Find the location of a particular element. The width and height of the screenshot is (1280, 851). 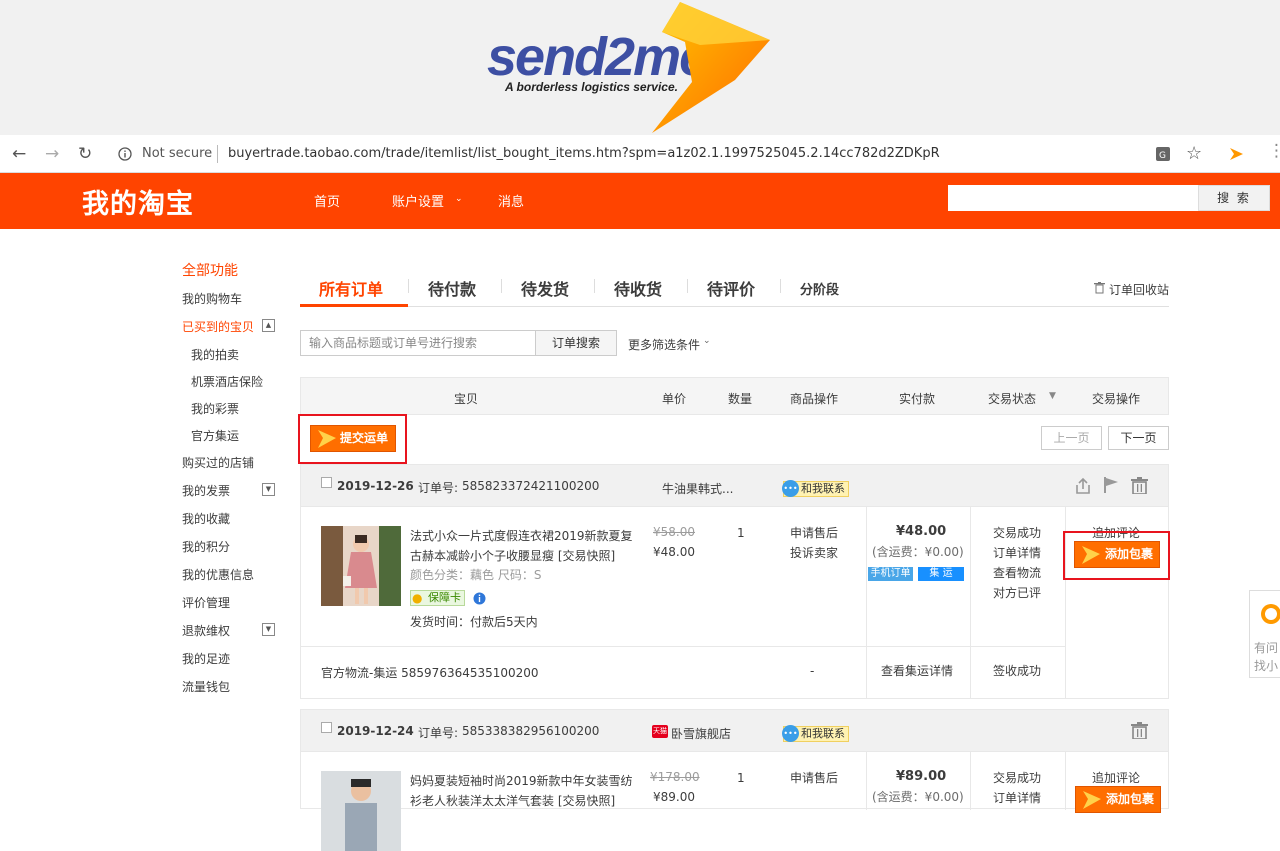

sidebar-item-refunds: 退款维权 is located at coordinates (206, 630).